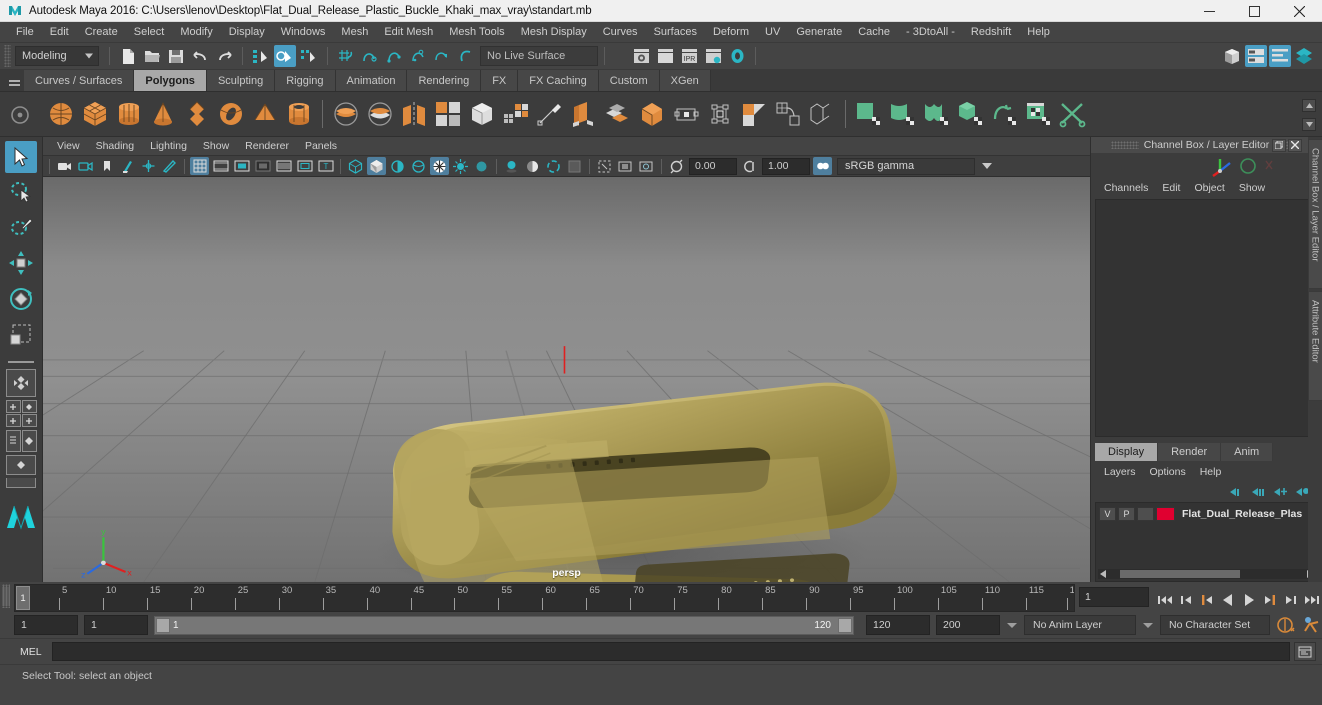 The image size is (1322, 705). I want to click on layer-list: V P Flat_Dual_Release_Plas, so click(1206, 542).